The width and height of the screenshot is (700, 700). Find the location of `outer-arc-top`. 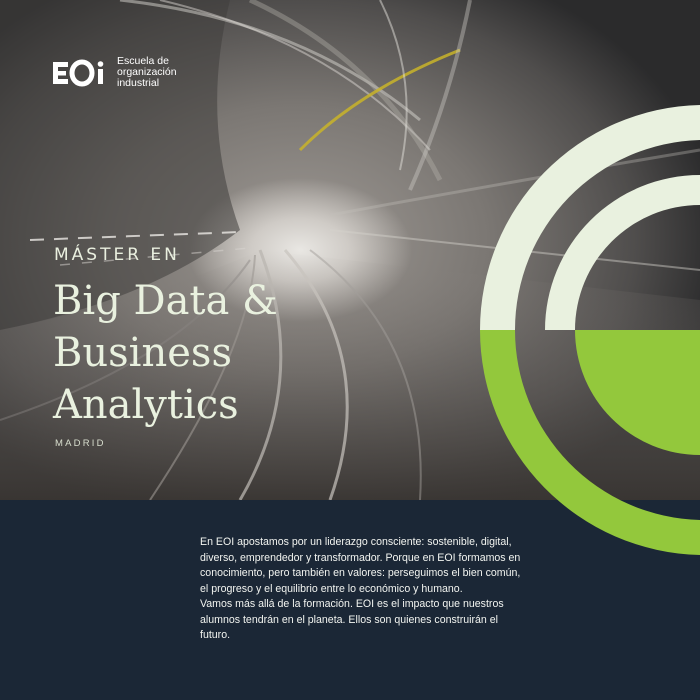

outer-arc-top is located at coordinates (589, 217).